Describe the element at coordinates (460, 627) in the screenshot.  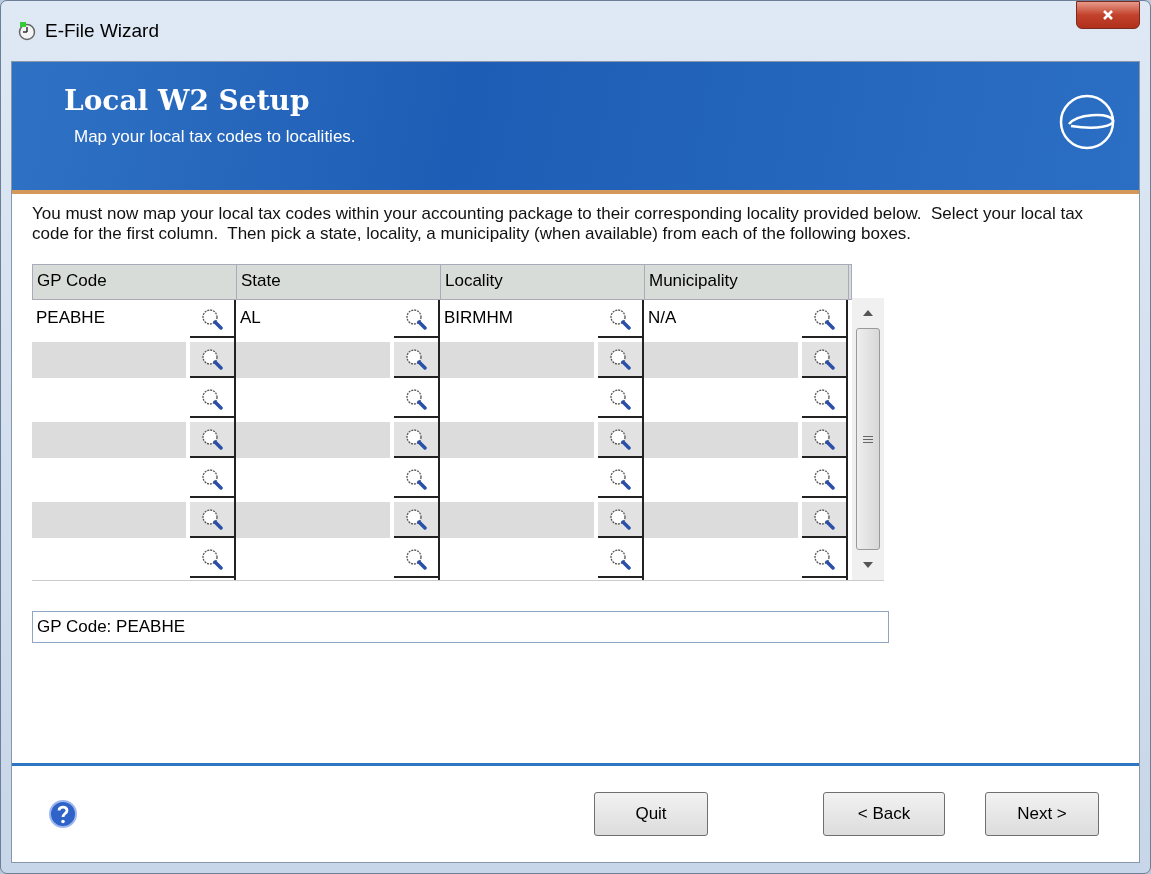
I see `status-field: GP Code: PEABHE` at that location.